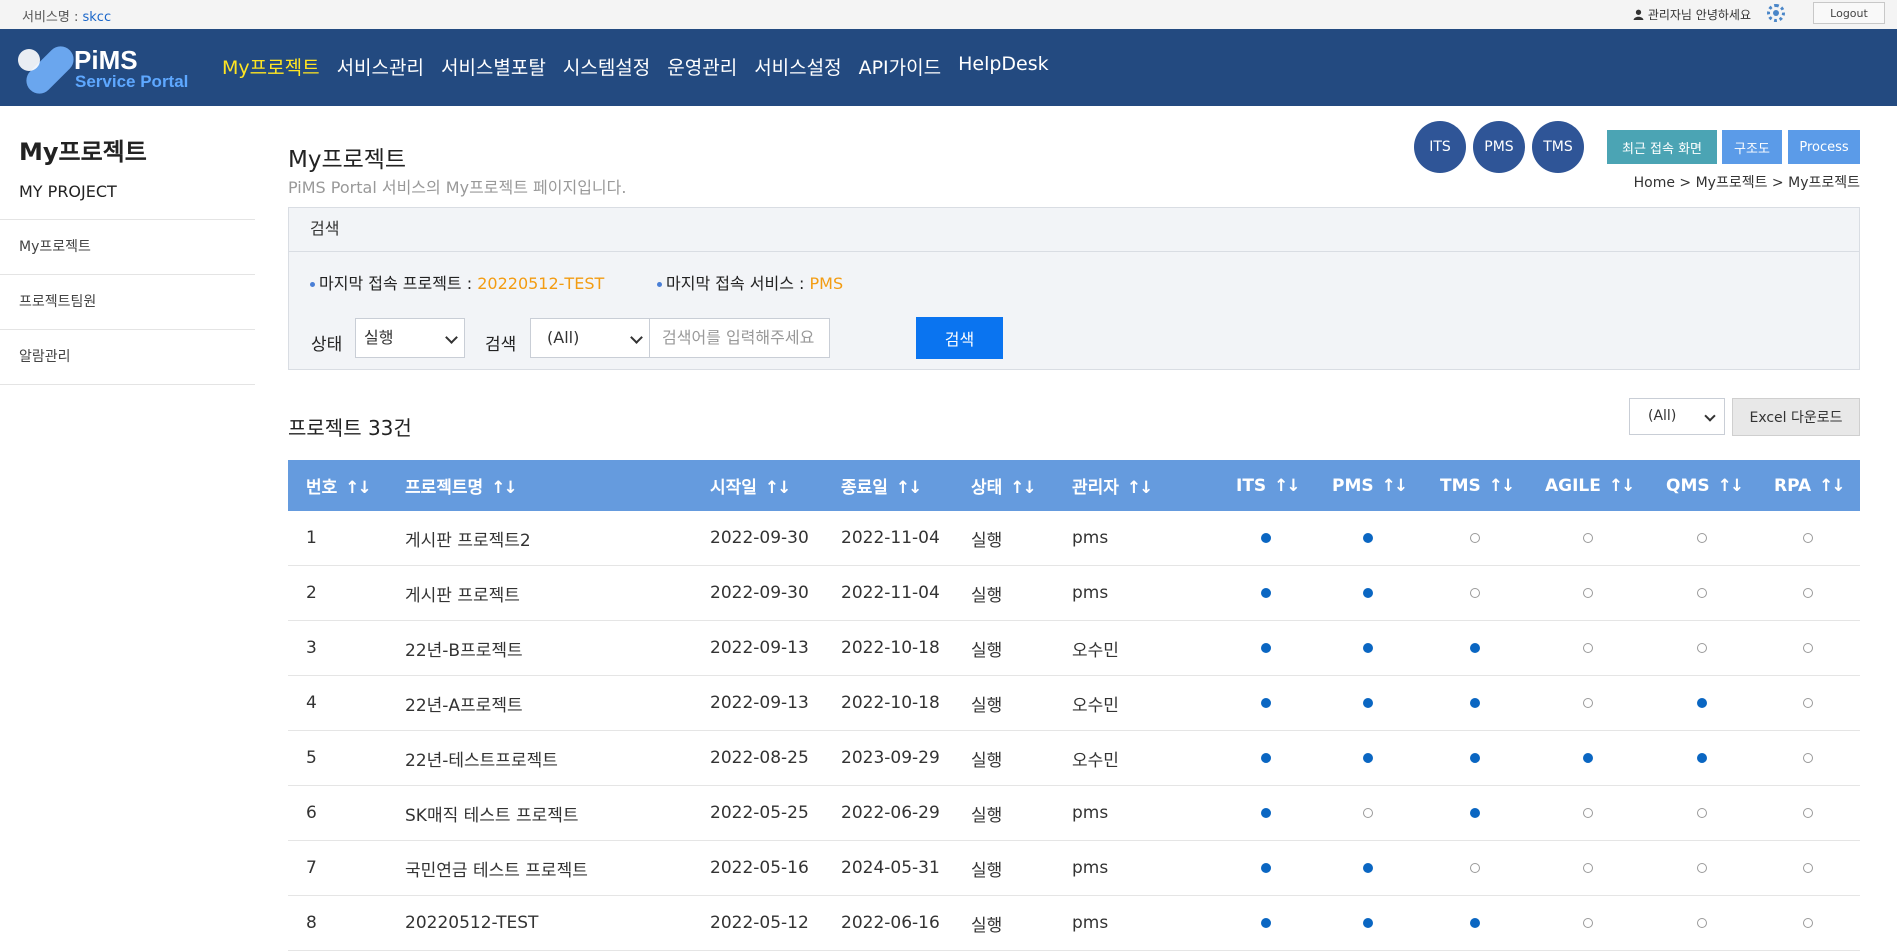 This screenshot has width=1897, height=951. I want to click on table-row: 2 게시판 프로젝트 2022-09-30 2022-11-04 실행 pms, so click(1074, 593).